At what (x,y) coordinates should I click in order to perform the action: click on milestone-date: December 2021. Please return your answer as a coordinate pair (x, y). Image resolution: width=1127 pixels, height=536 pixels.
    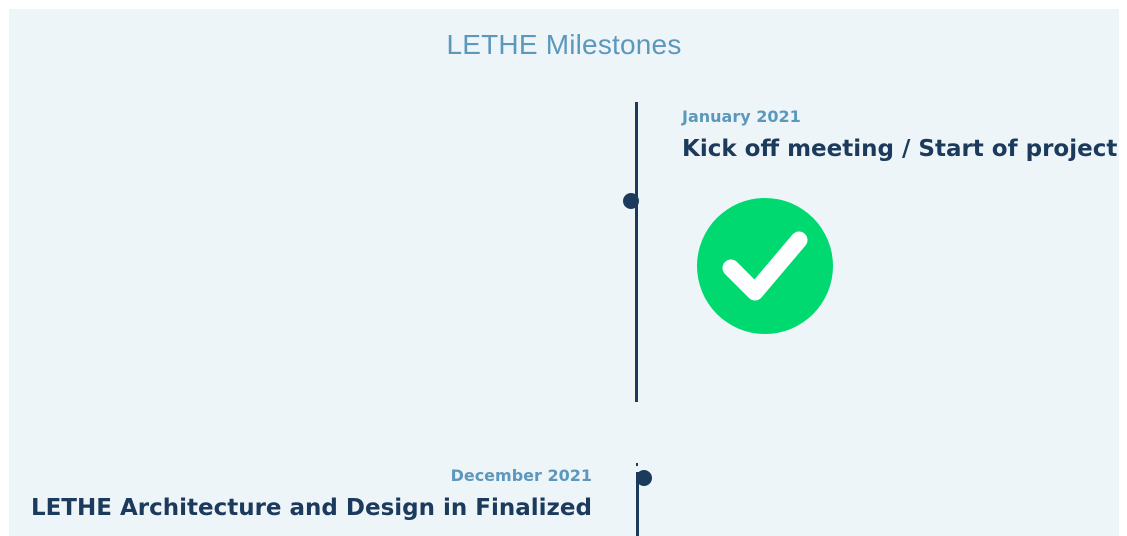
    Looking at the image, I should click on (521, 475).